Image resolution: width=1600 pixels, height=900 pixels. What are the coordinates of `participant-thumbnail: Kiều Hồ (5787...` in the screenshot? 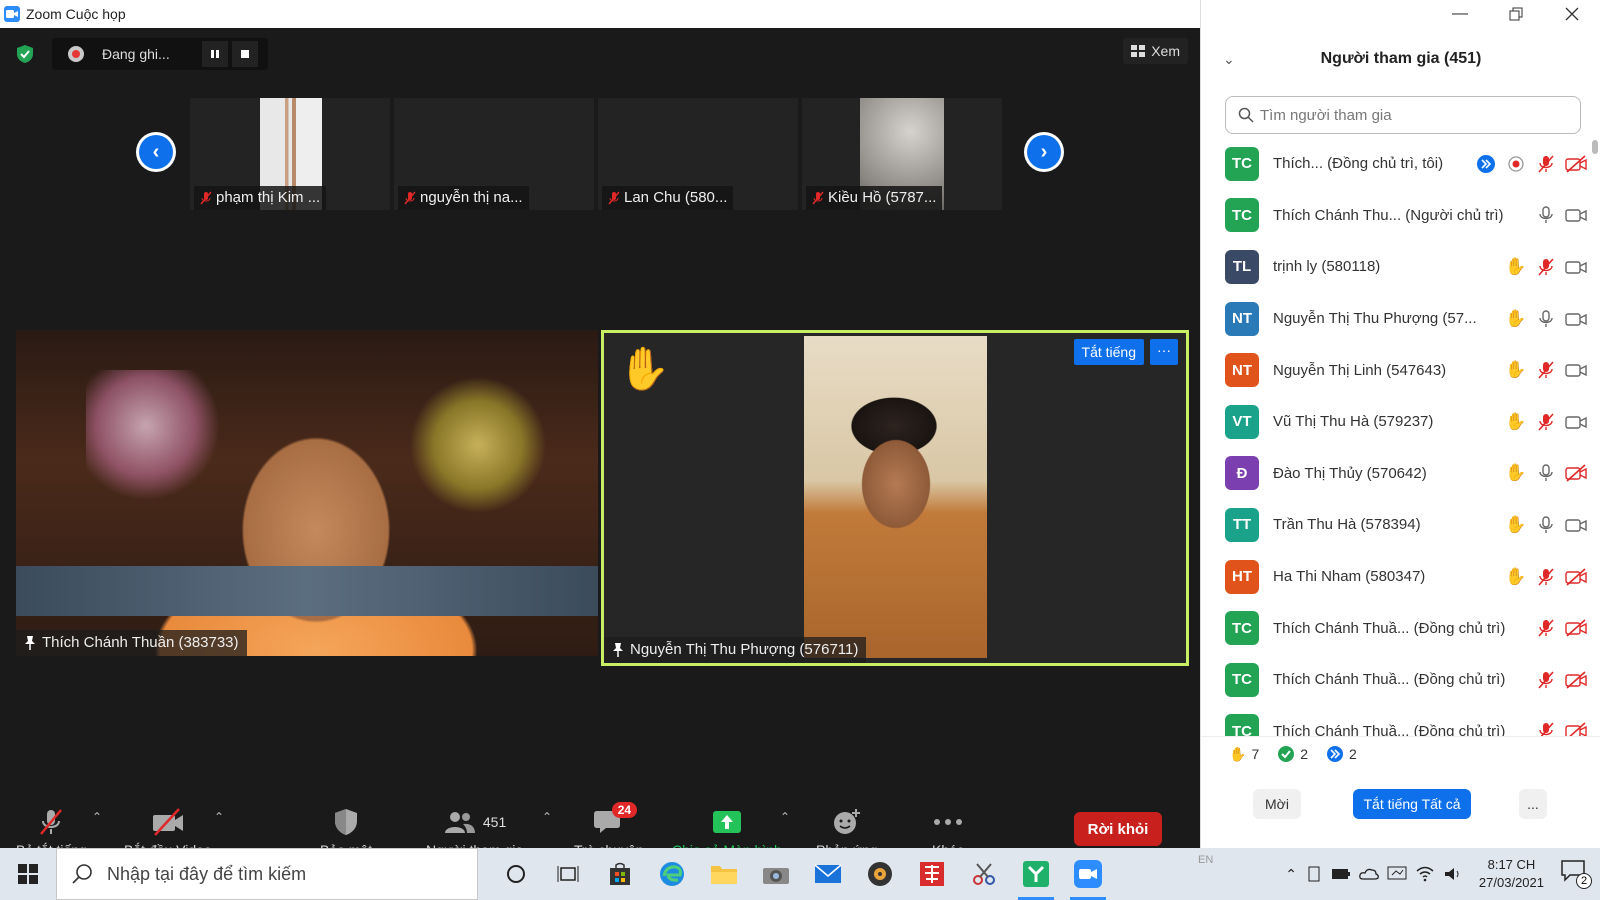 It's located at (902, 154).